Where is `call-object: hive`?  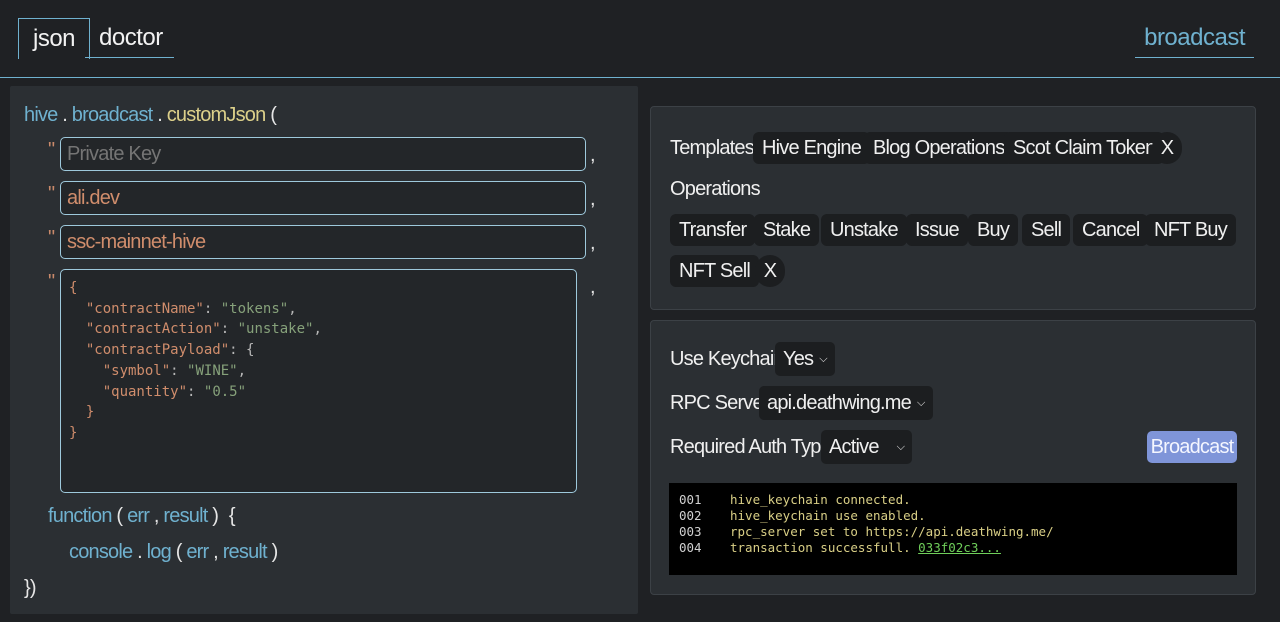 call-object: hive is located at coordinates (41, 115).